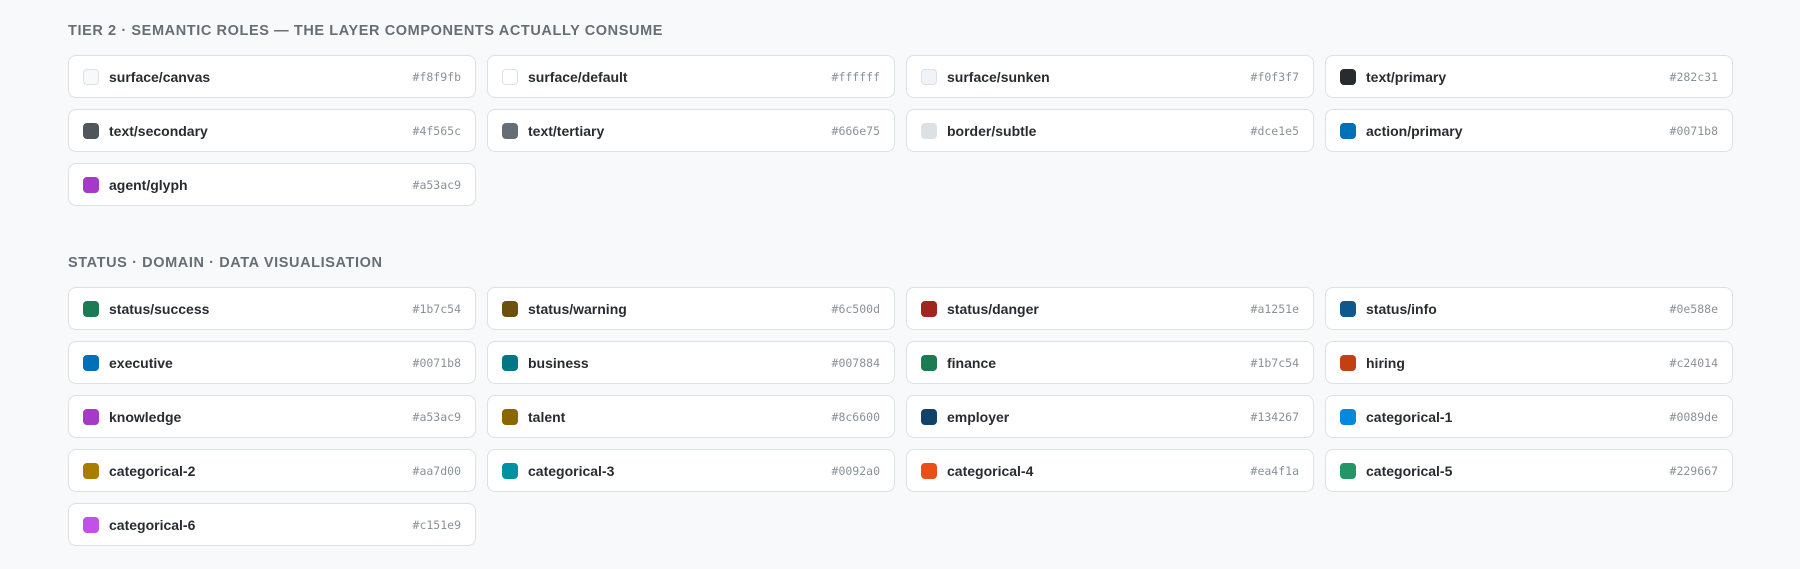 This screenshot has height=569, width=1800. Describe the element at coordinates (1274, 308) in the screenshot. I see `token-hex: #a1251e` at that location.